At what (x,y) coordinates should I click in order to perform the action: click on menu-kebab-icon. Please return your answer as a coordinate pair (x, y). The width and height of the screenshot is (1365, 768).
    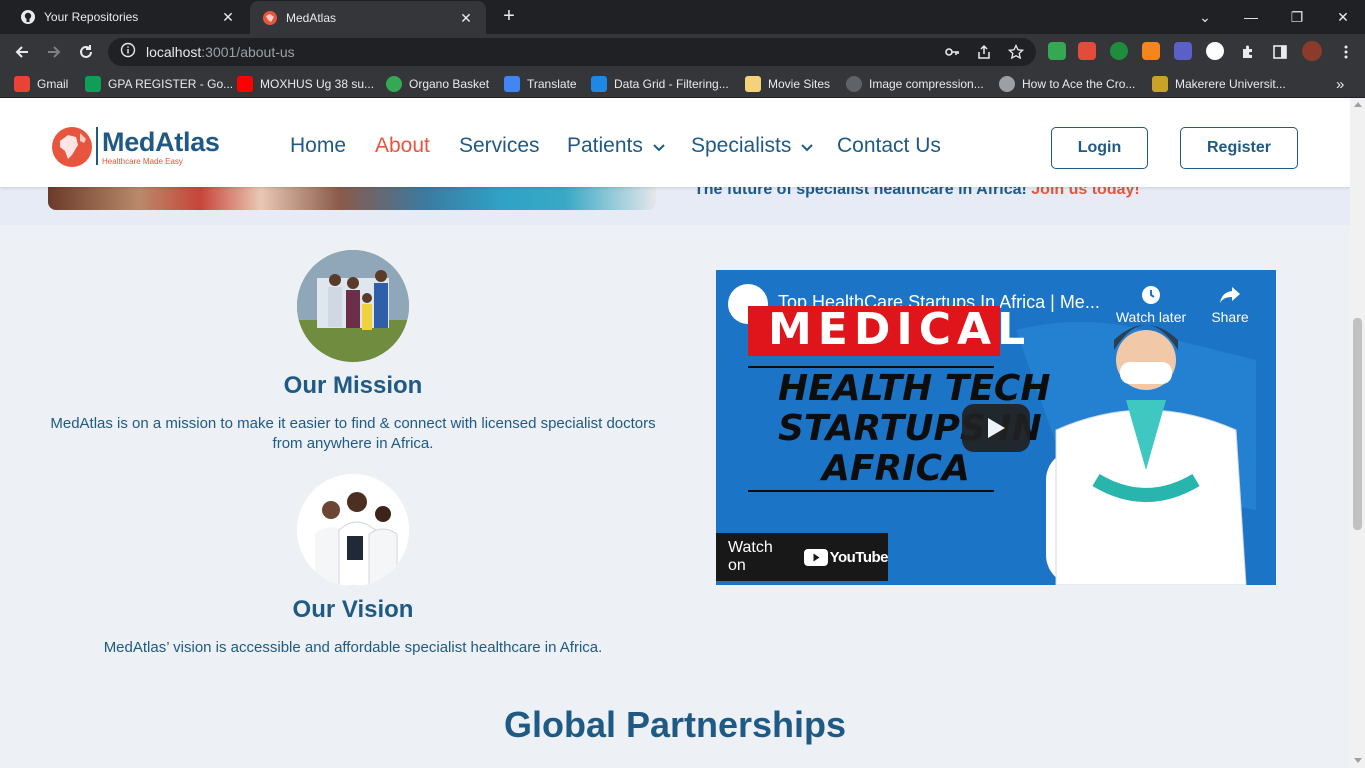
    Looking at the image, I should click on (1346, 52).